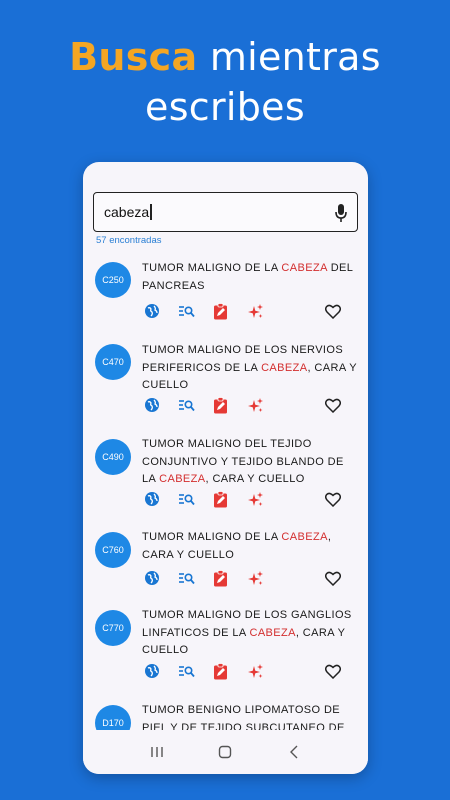  Describe the element at coordinates (341, 213) in the screenshot. I see `microphone-icon` at that location.